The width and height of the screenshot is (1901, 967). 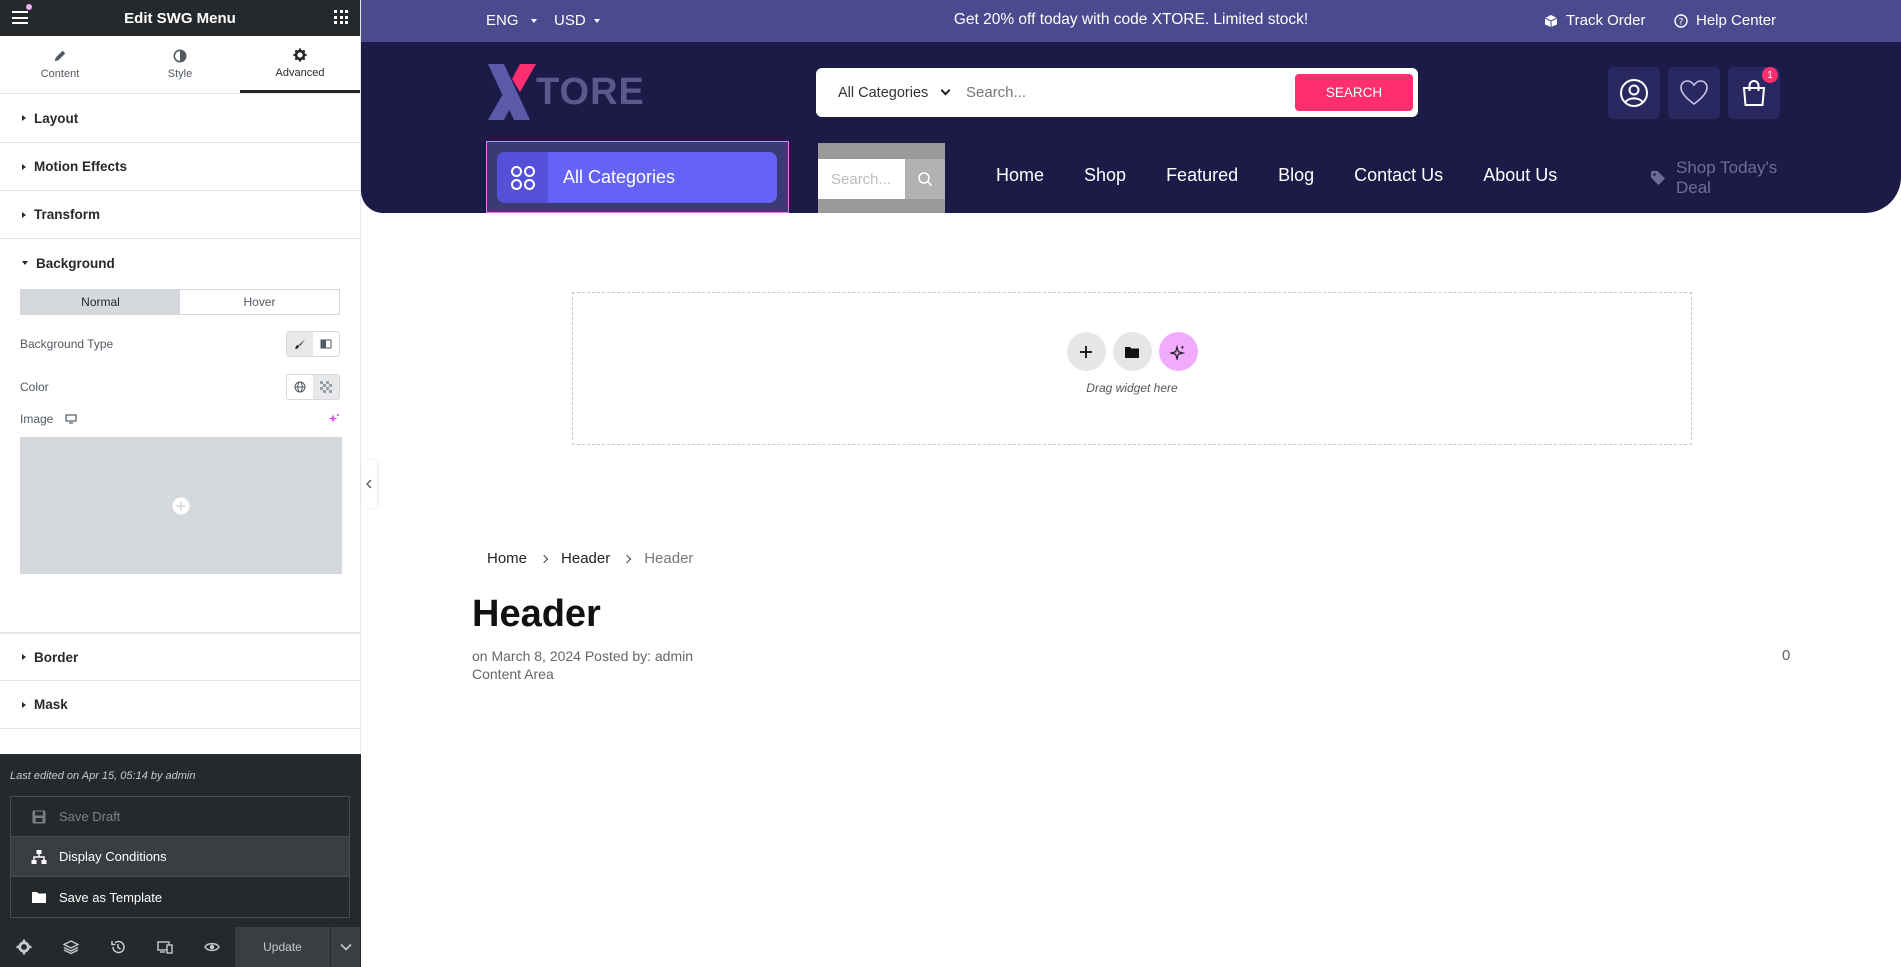 What do you see at coordinates (180, 64) in the screenshot?
I see `tab-style: Style` at bounding box center [180, 64].